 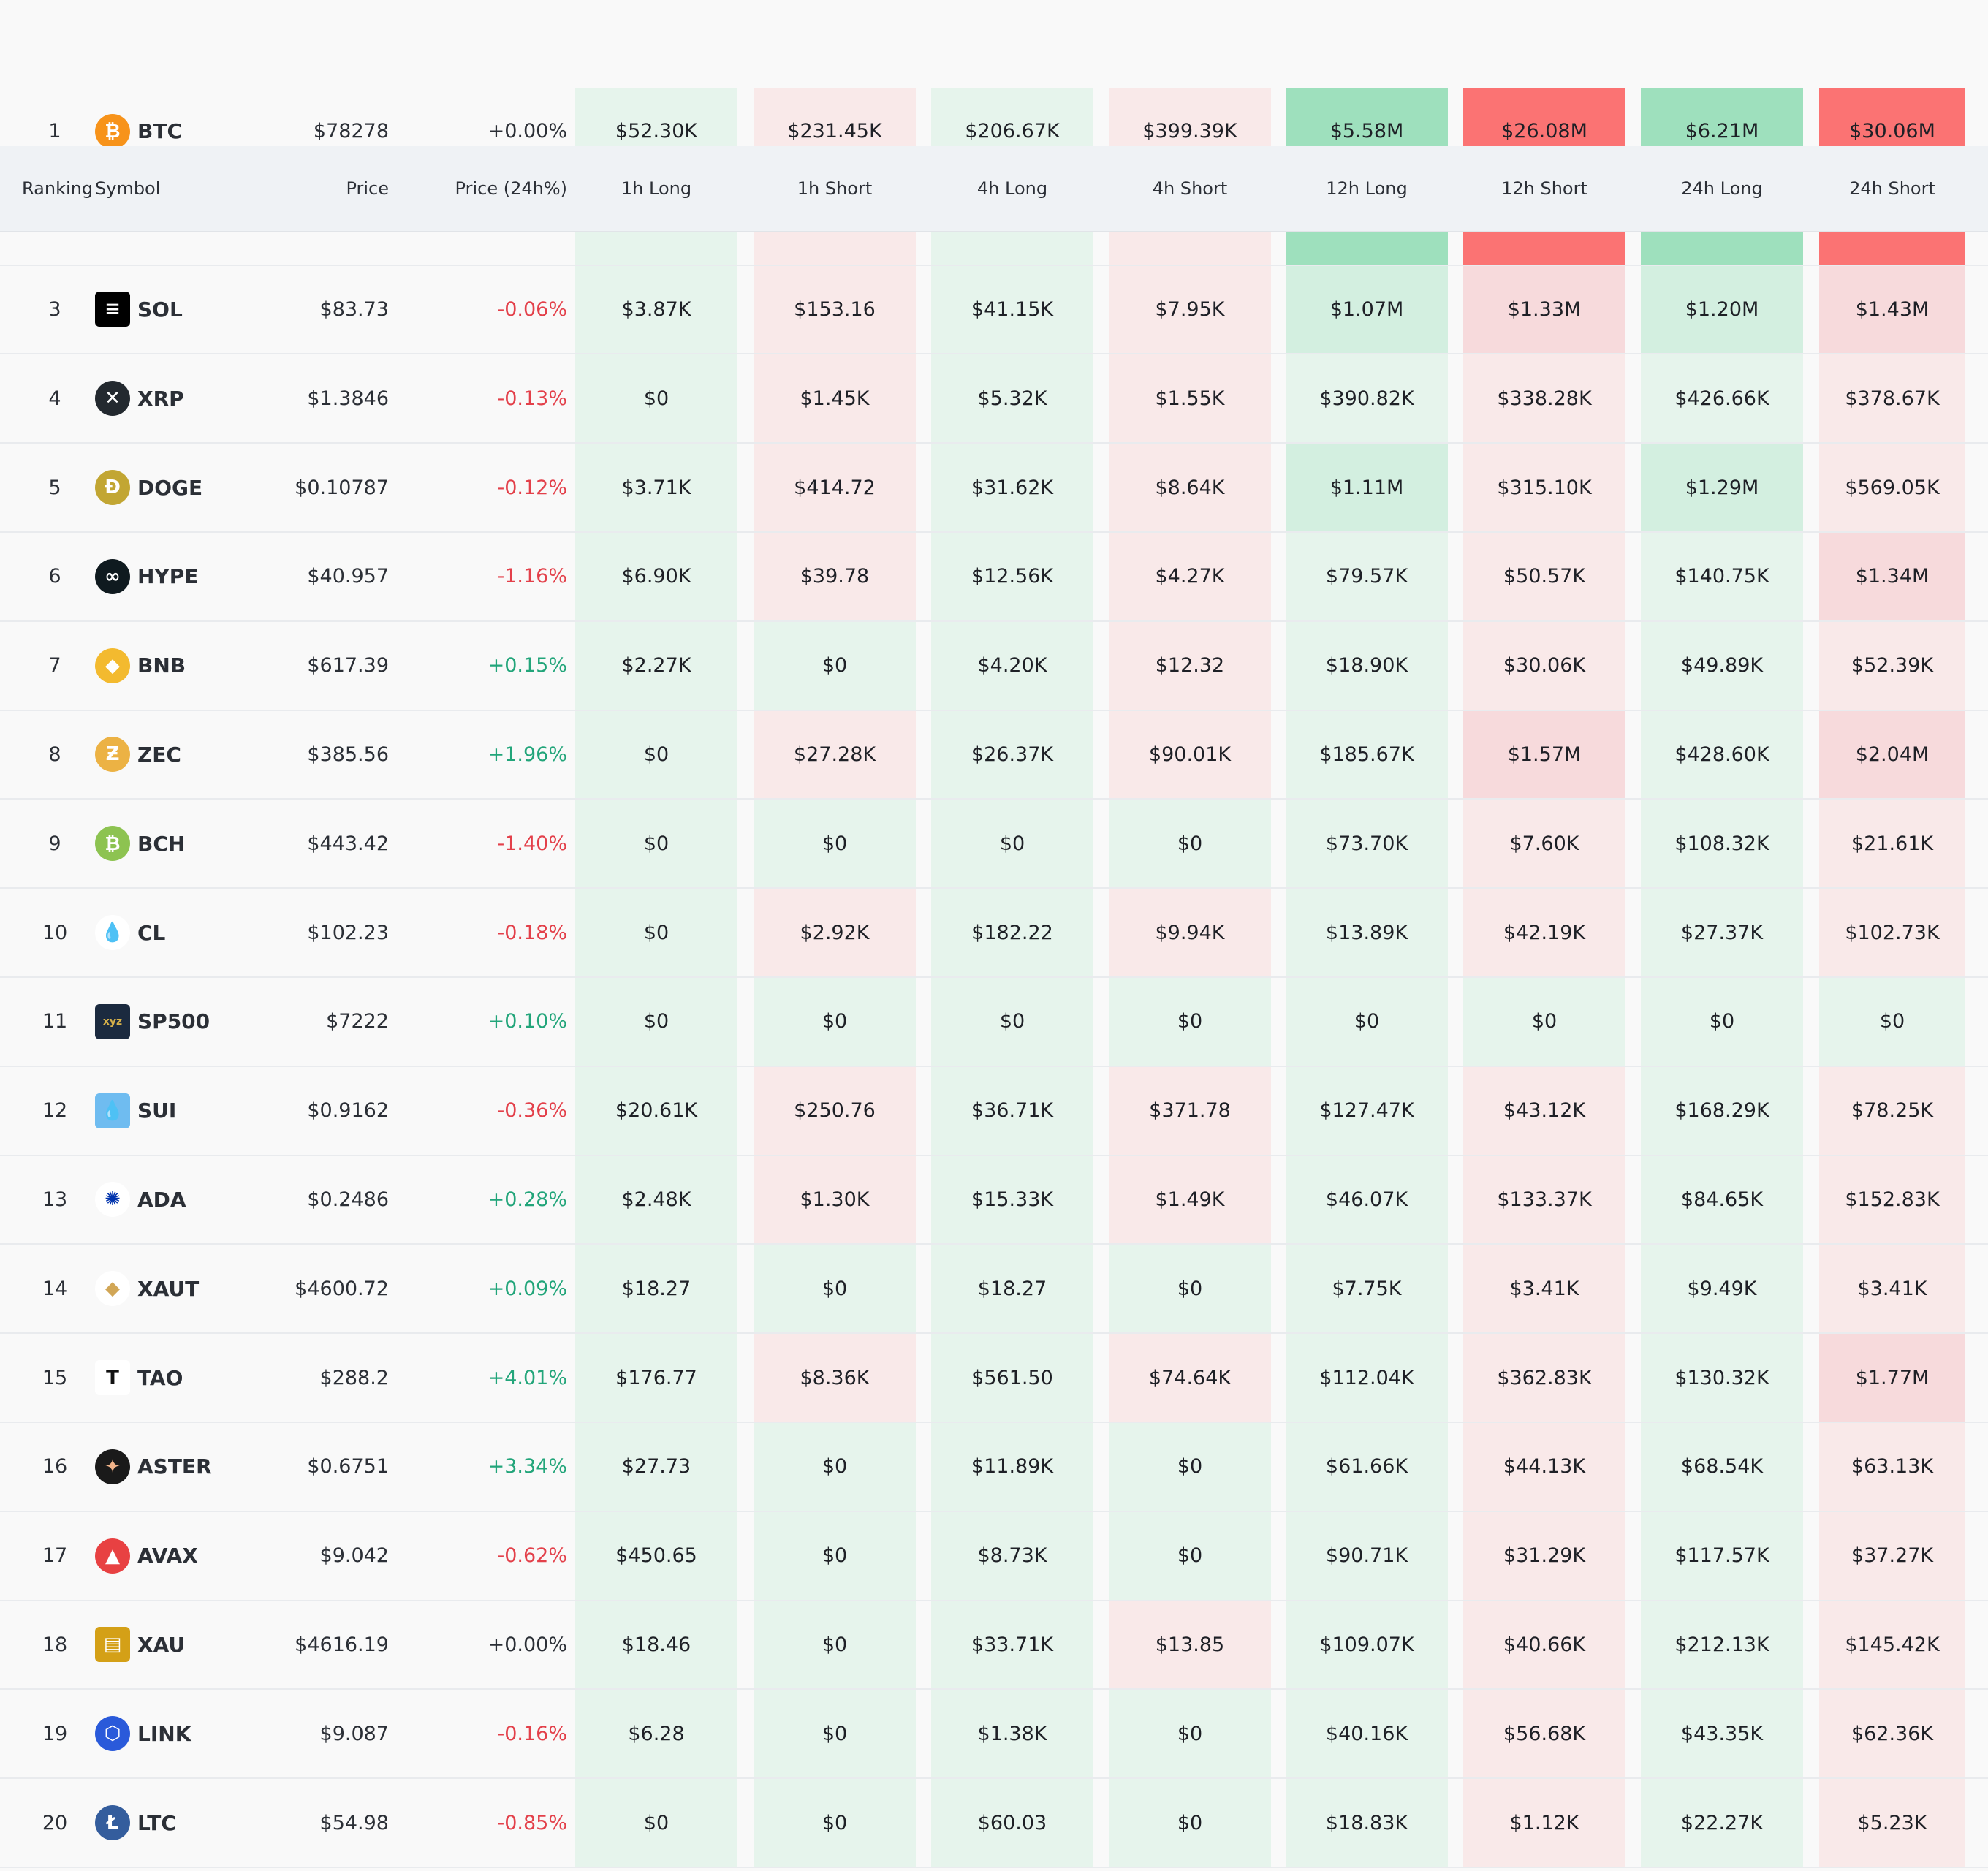 I want to click on symbol-cell: ≡ SOL, so click(x=182, y=310).